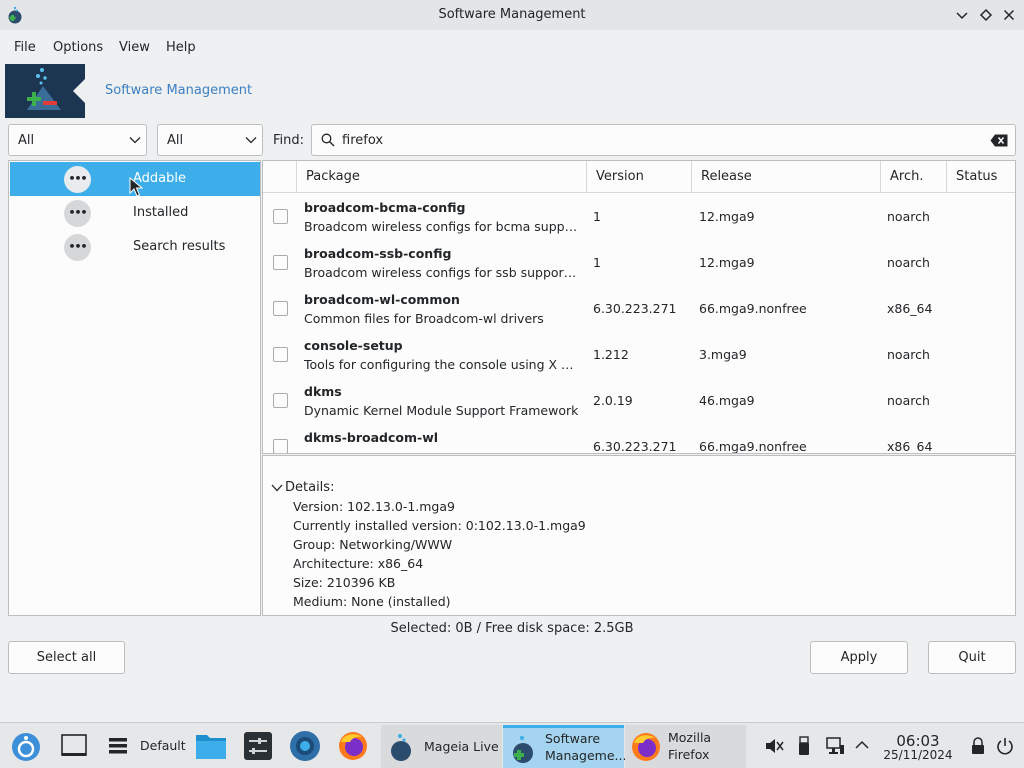  I want to click on package-description: Common files for Broadcom-wl drivers, so click(424, 318).